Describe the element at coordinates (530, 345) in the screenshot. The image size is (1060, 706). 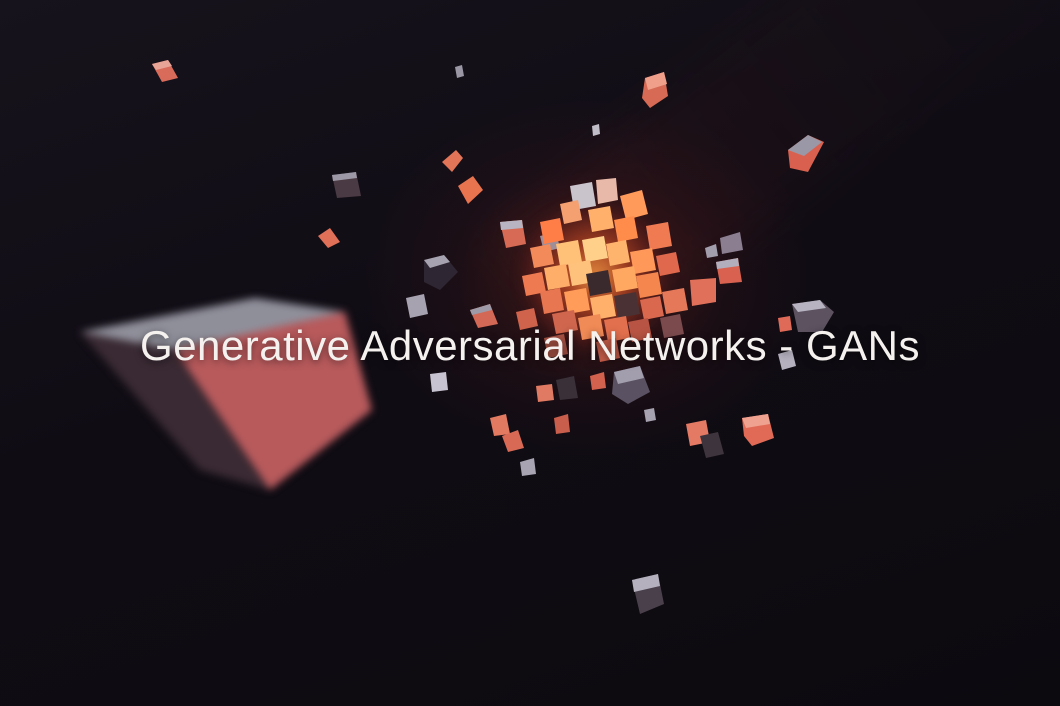
I see `page-title: Generative Adversarial Networks - GANs` at that location.